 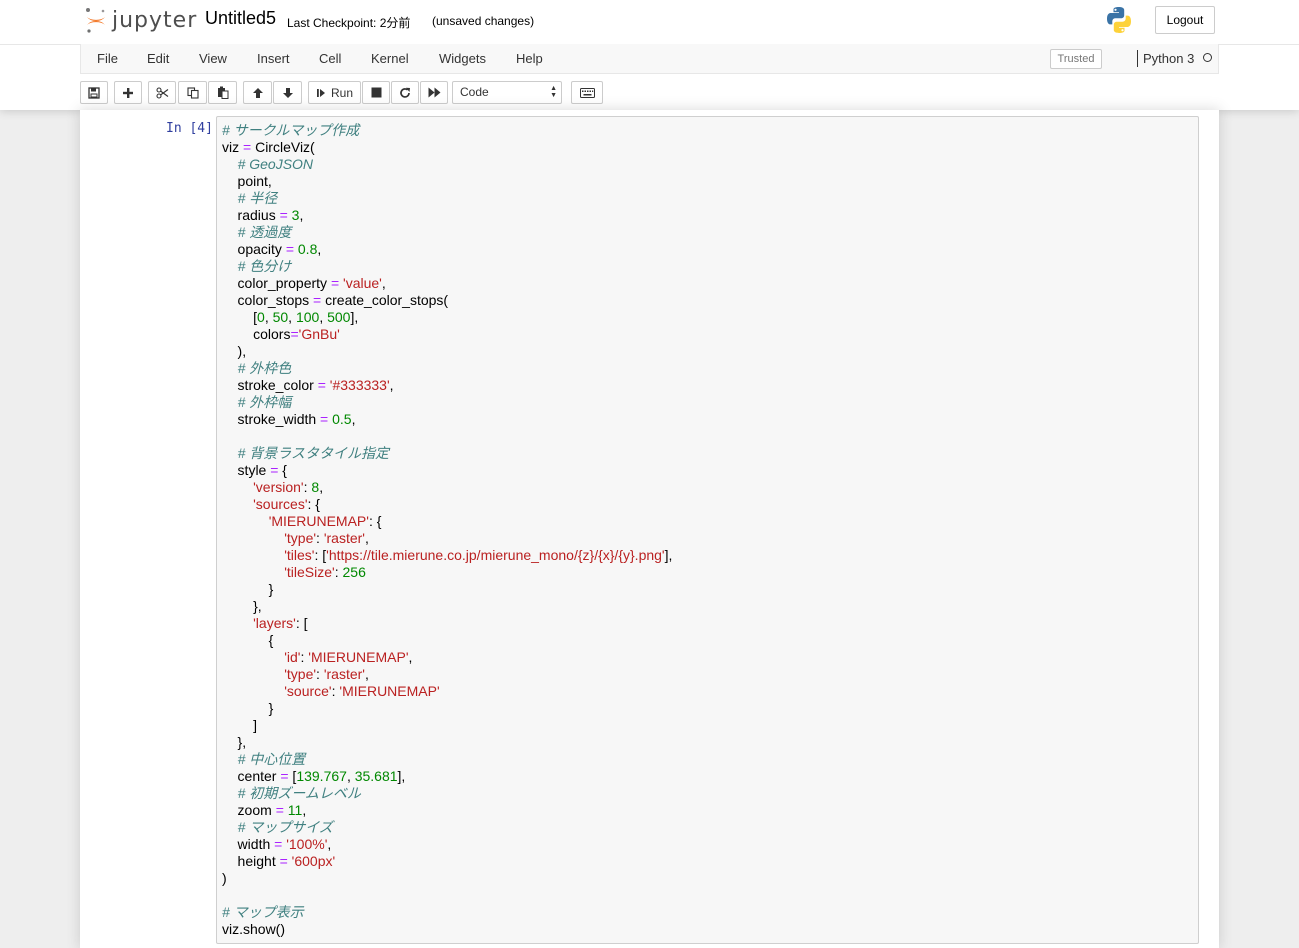 What do you see at coordinates (529, 58) in the screenshot?
I see `menu-help: Help` at bounding box center [529, 58].